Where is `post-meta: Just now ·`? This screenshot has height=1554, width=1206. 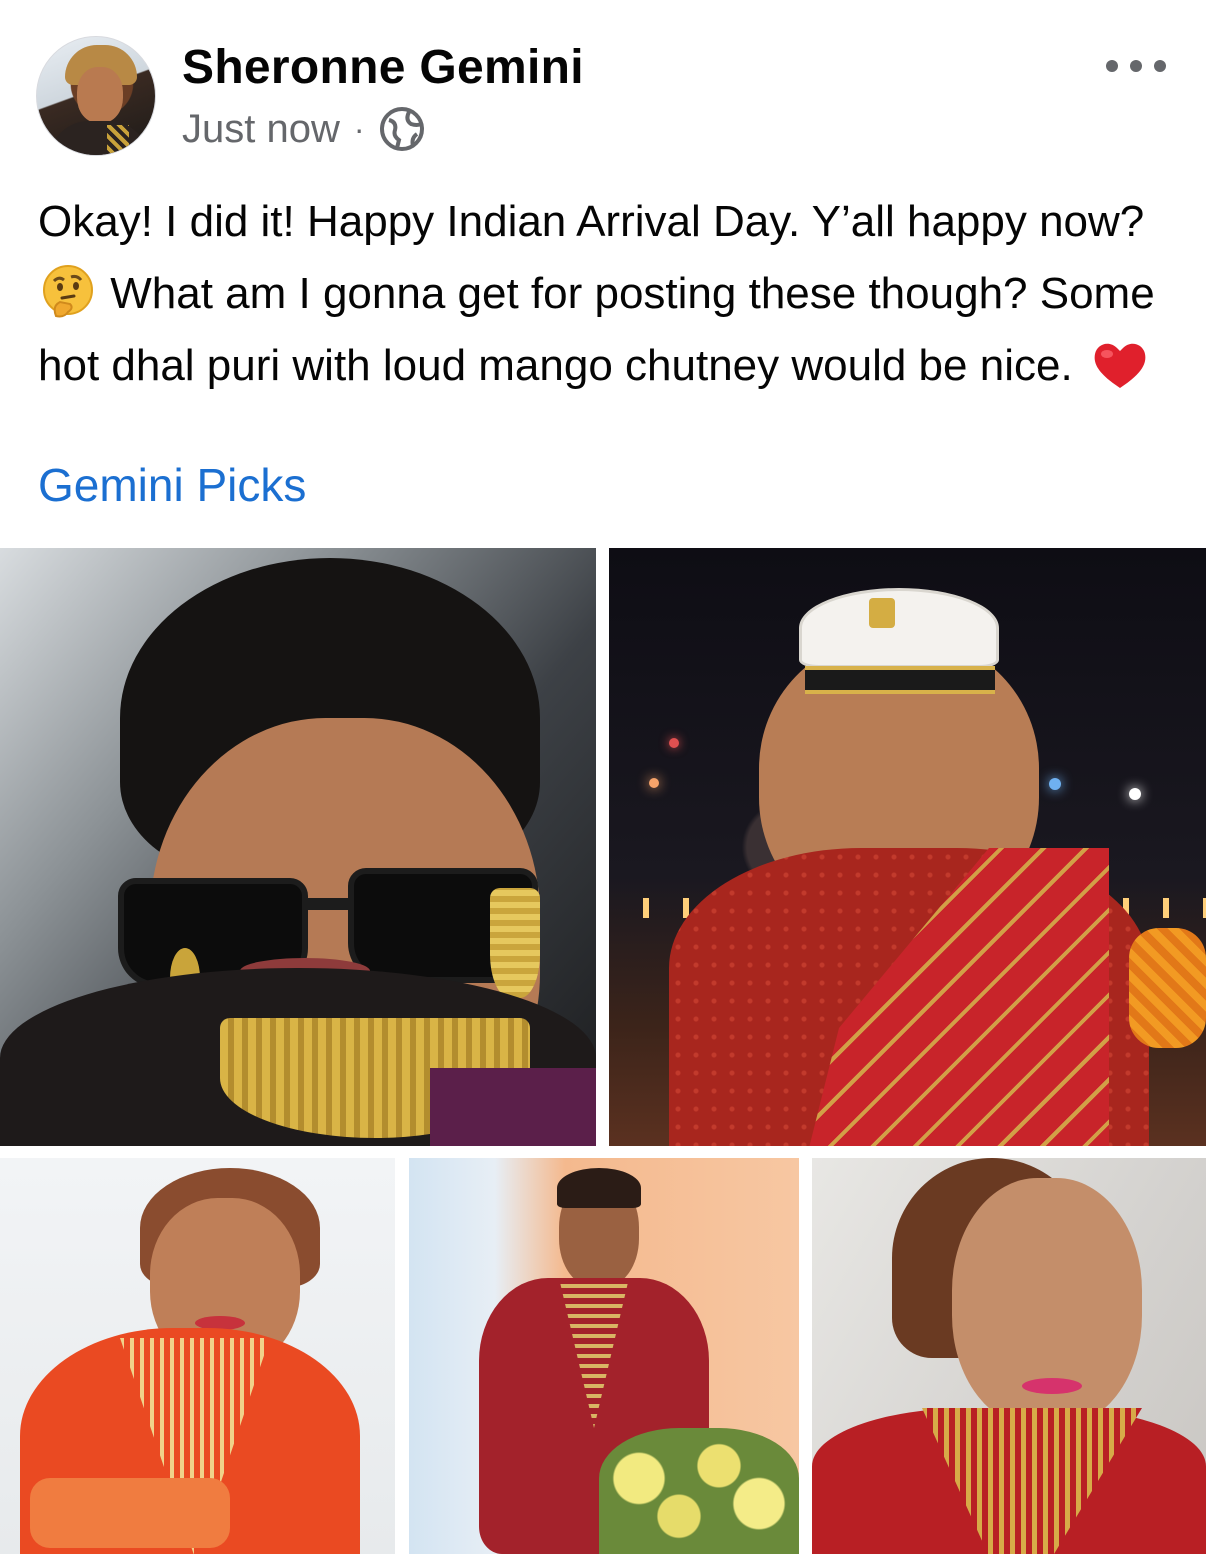 post-meta: Just now · is located at coordinates (303, 129).